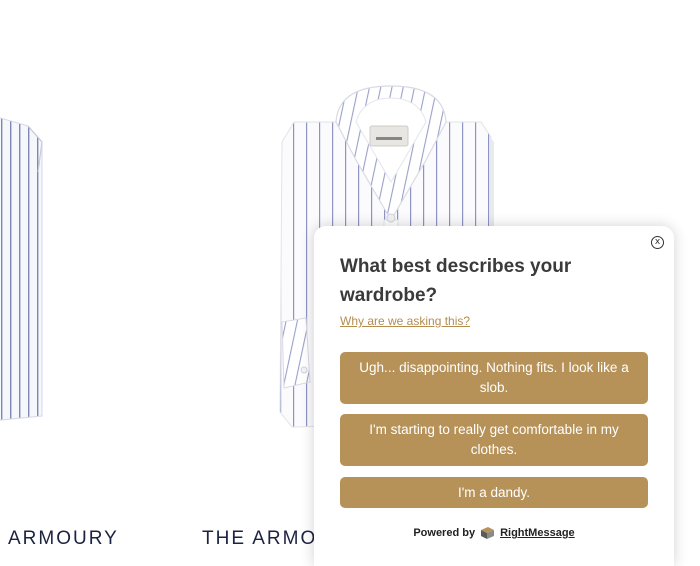 The height and width of the screenshot is (566, 700). Describe the element at coordinates (444, 533) in the screenshot. I see `powered-by-text: Powered by` at that location.